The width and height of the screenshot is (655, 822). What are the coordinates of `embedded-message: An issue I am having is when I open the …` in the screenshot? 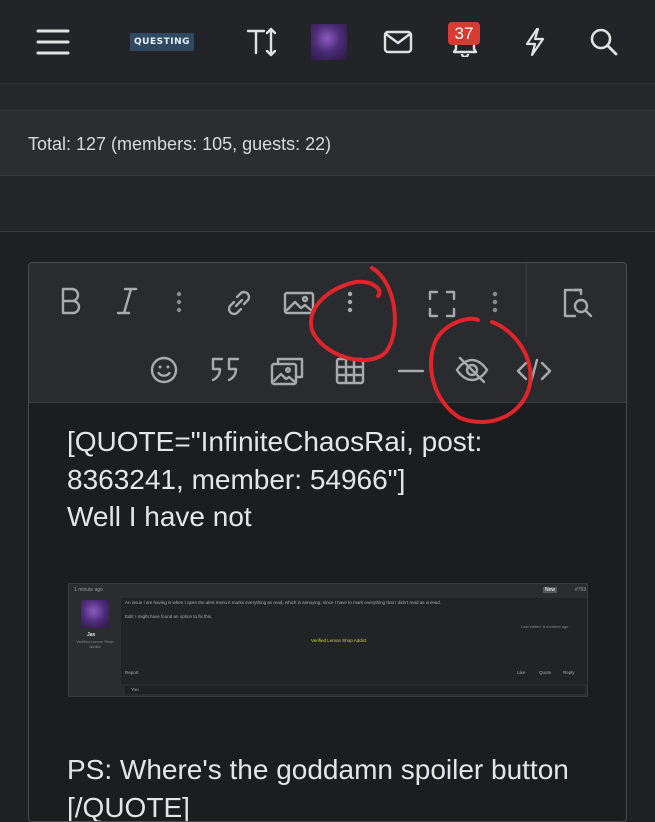 It's located at (283, 602).